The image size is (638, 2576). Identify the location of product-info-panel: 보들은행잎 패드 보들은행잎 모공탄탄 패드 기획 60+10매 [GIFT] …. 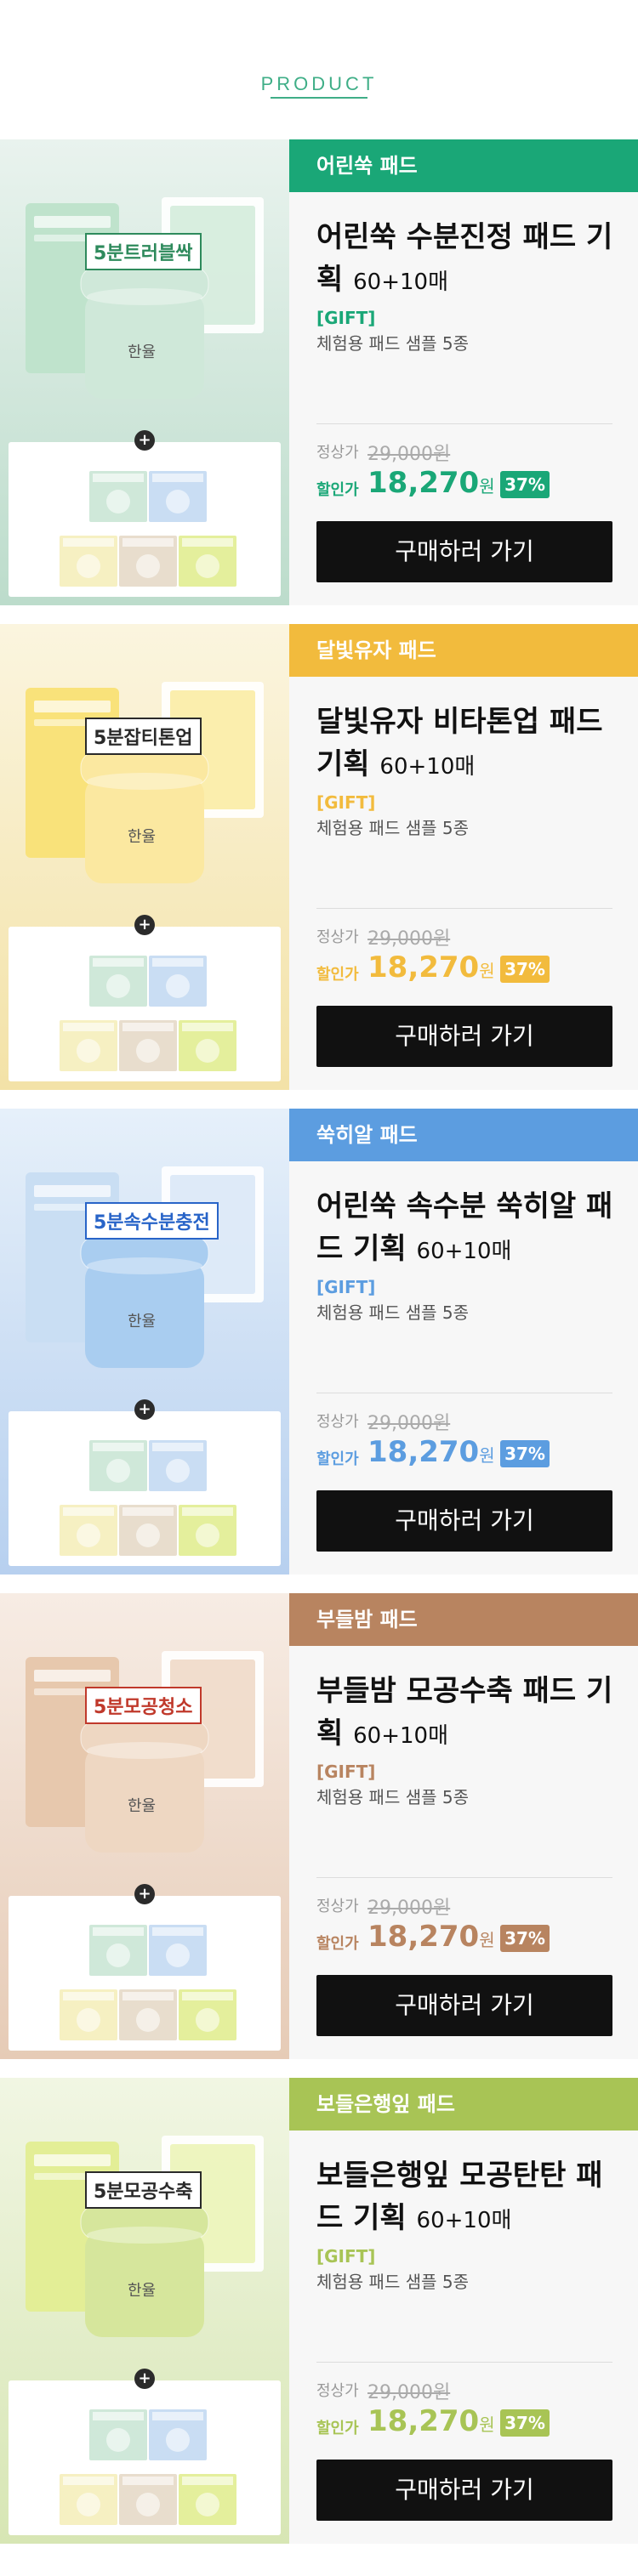
(463, 2311).